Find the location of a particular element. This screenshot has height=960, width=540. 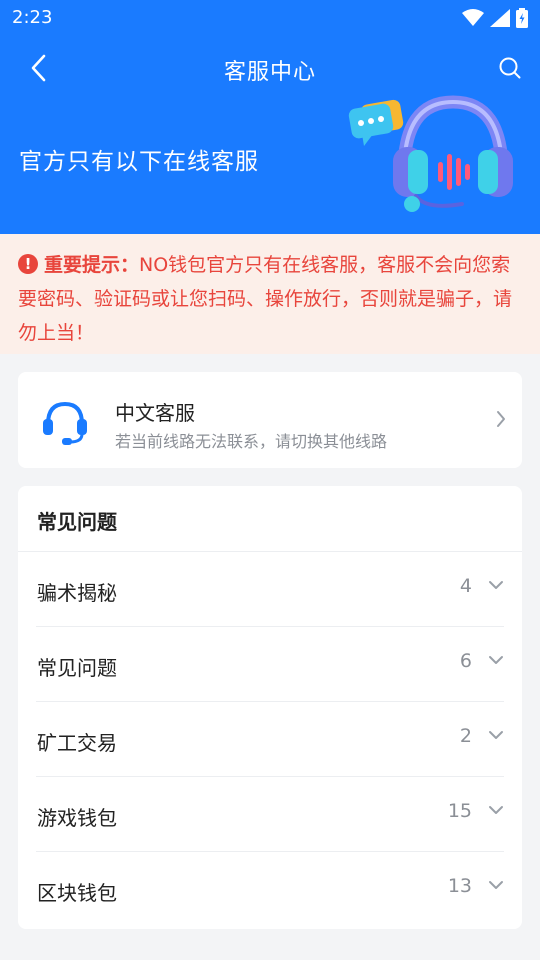

faq-item-label: 骗术揭秘 is located at coordinates (77, 593).